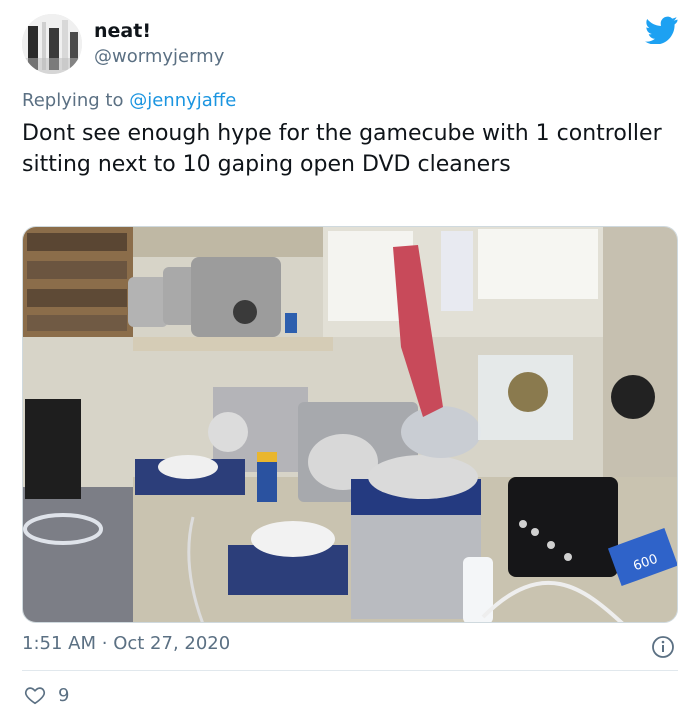  I want to click on avatar-image, so click(52, 44).